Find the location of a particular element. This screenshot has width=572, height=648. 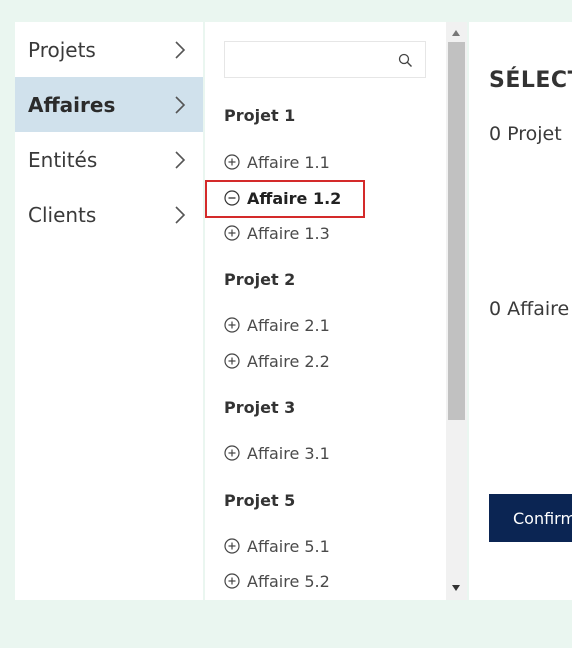

search-input is located at coordinates (313, 61).